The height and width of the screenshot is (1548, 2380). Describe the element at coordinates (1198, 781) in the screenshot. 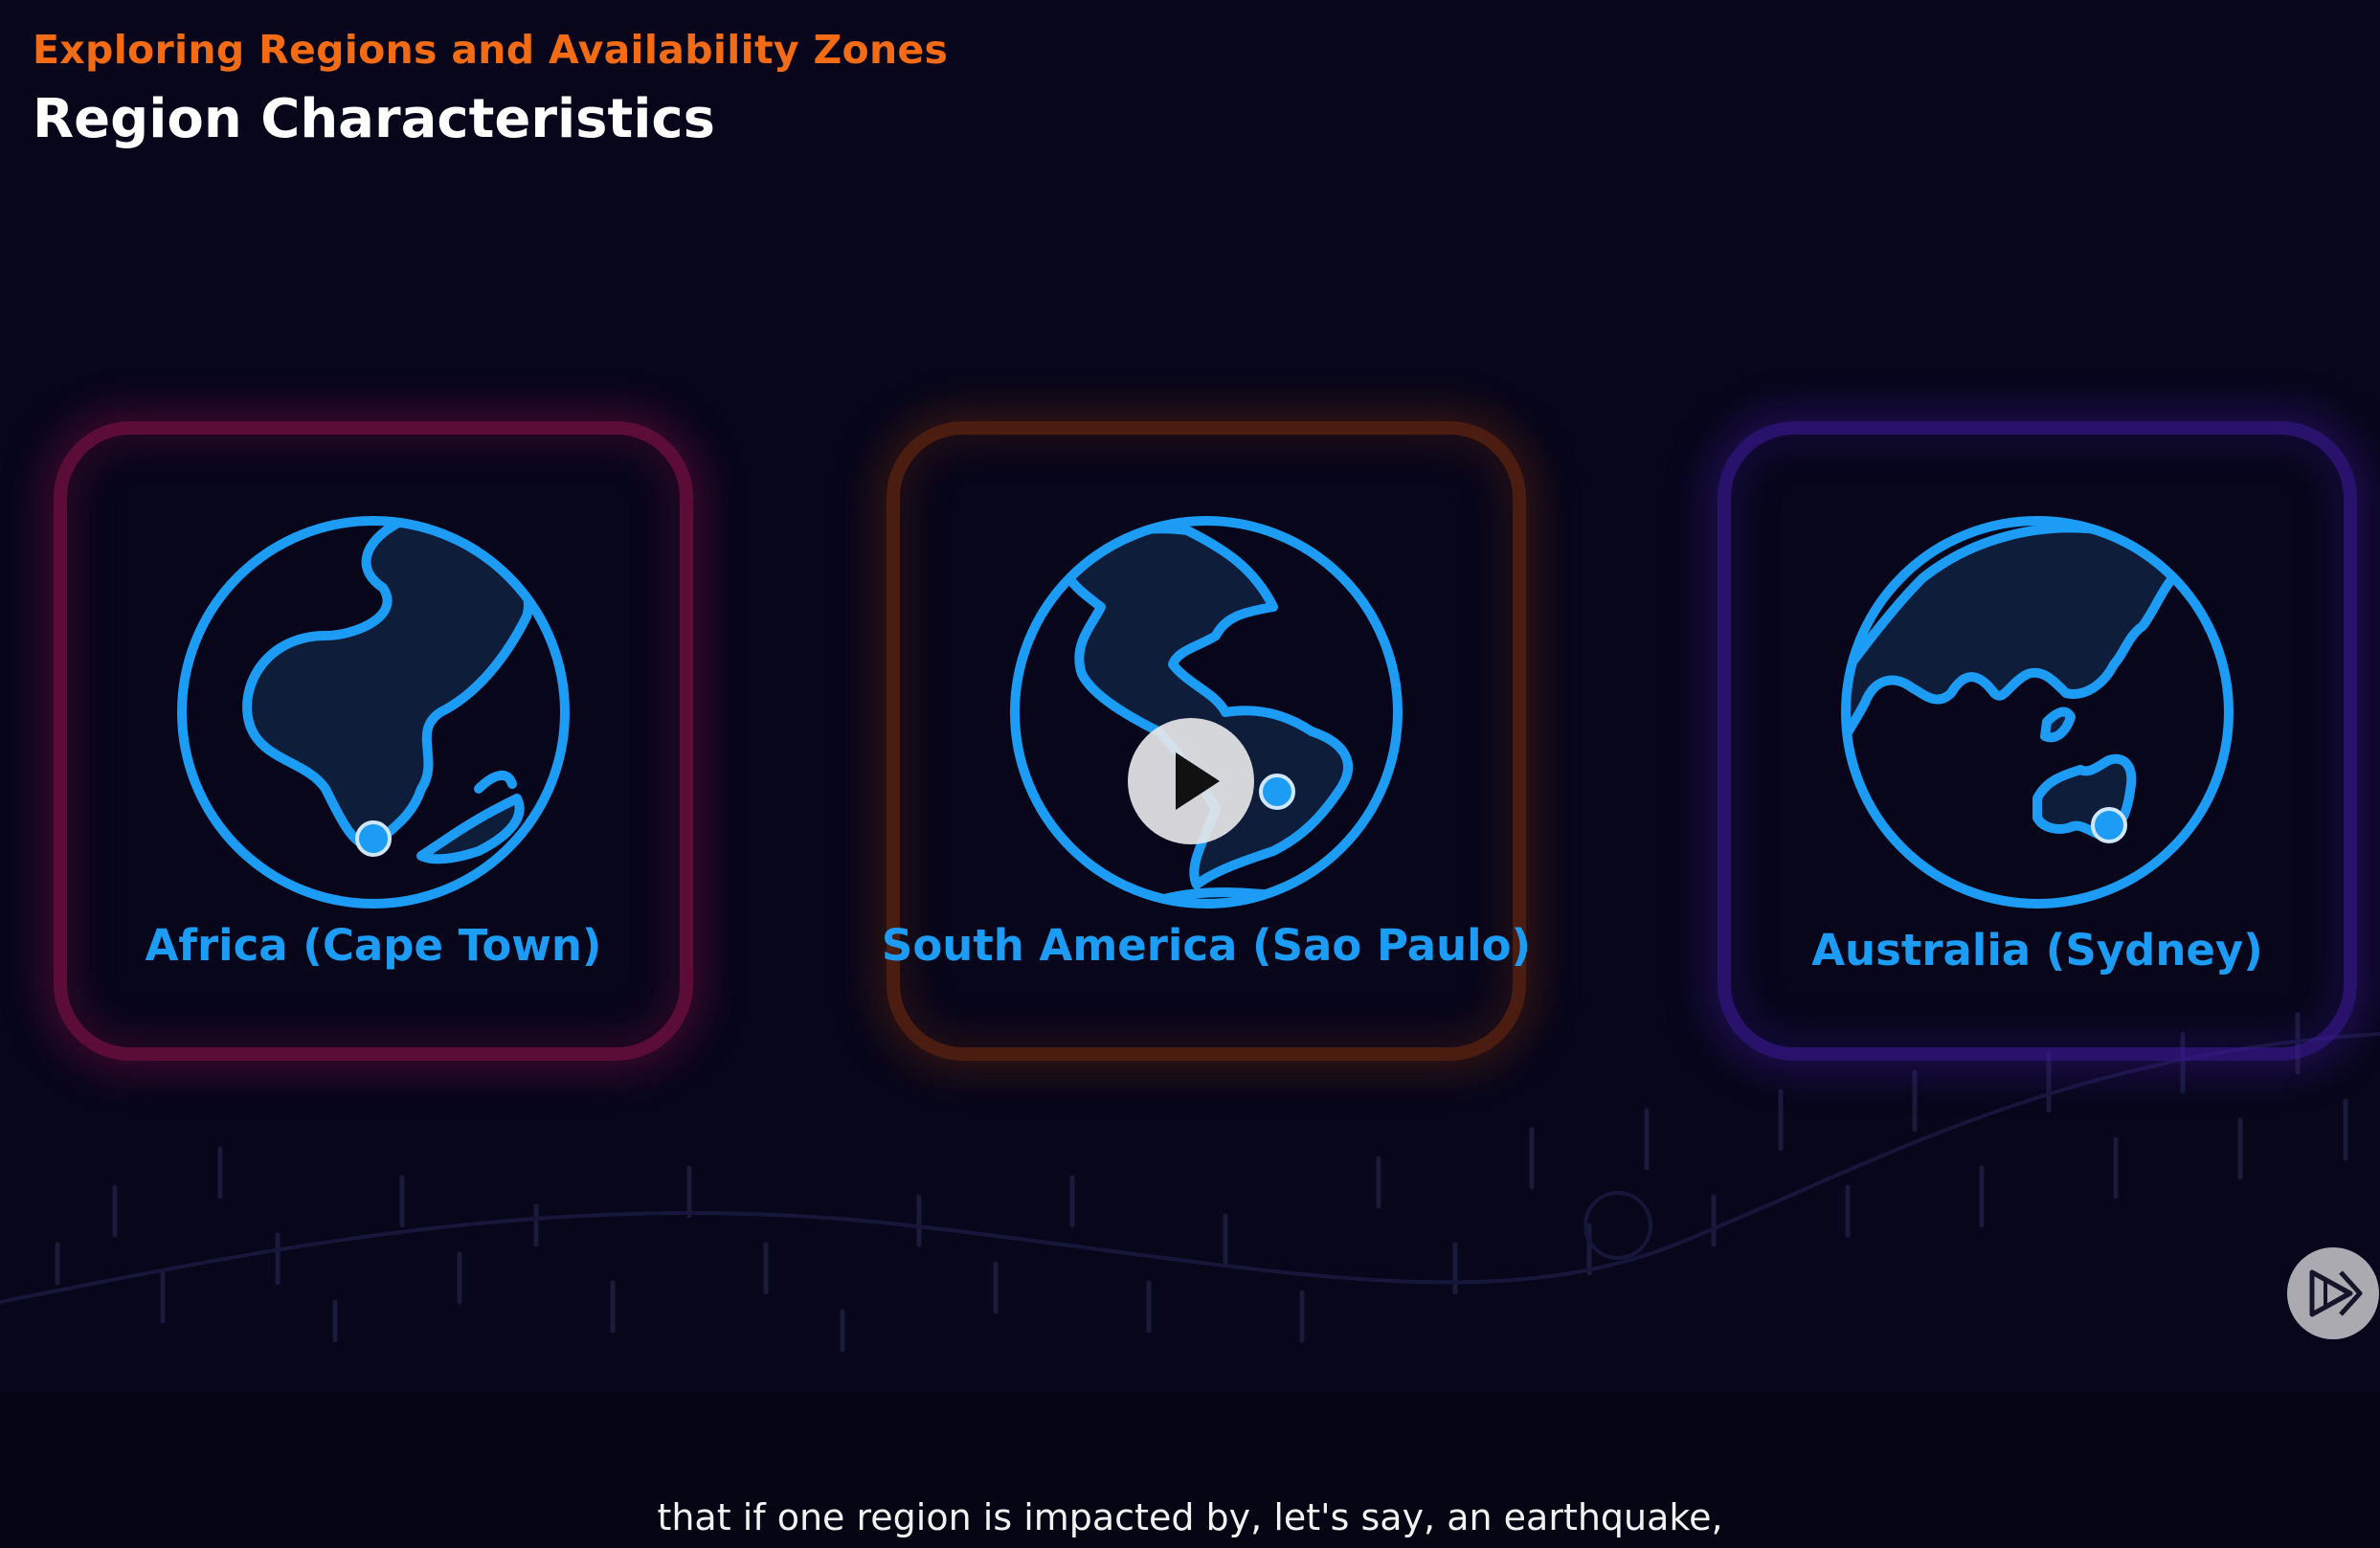

I see `play-icon` at that location.